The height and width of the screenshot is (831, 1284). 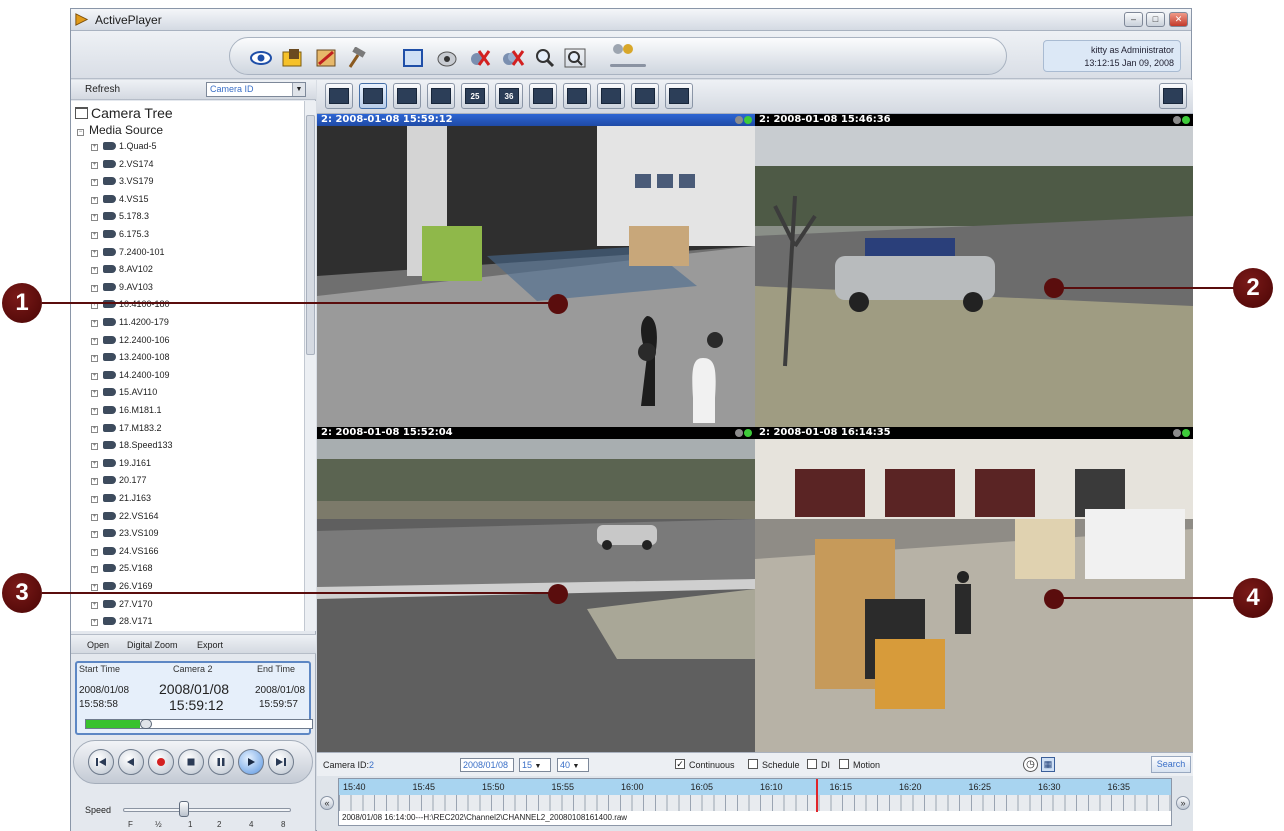 I want to click on camera-sort-select: Camera ID ▼, so click(x=256, y=89).